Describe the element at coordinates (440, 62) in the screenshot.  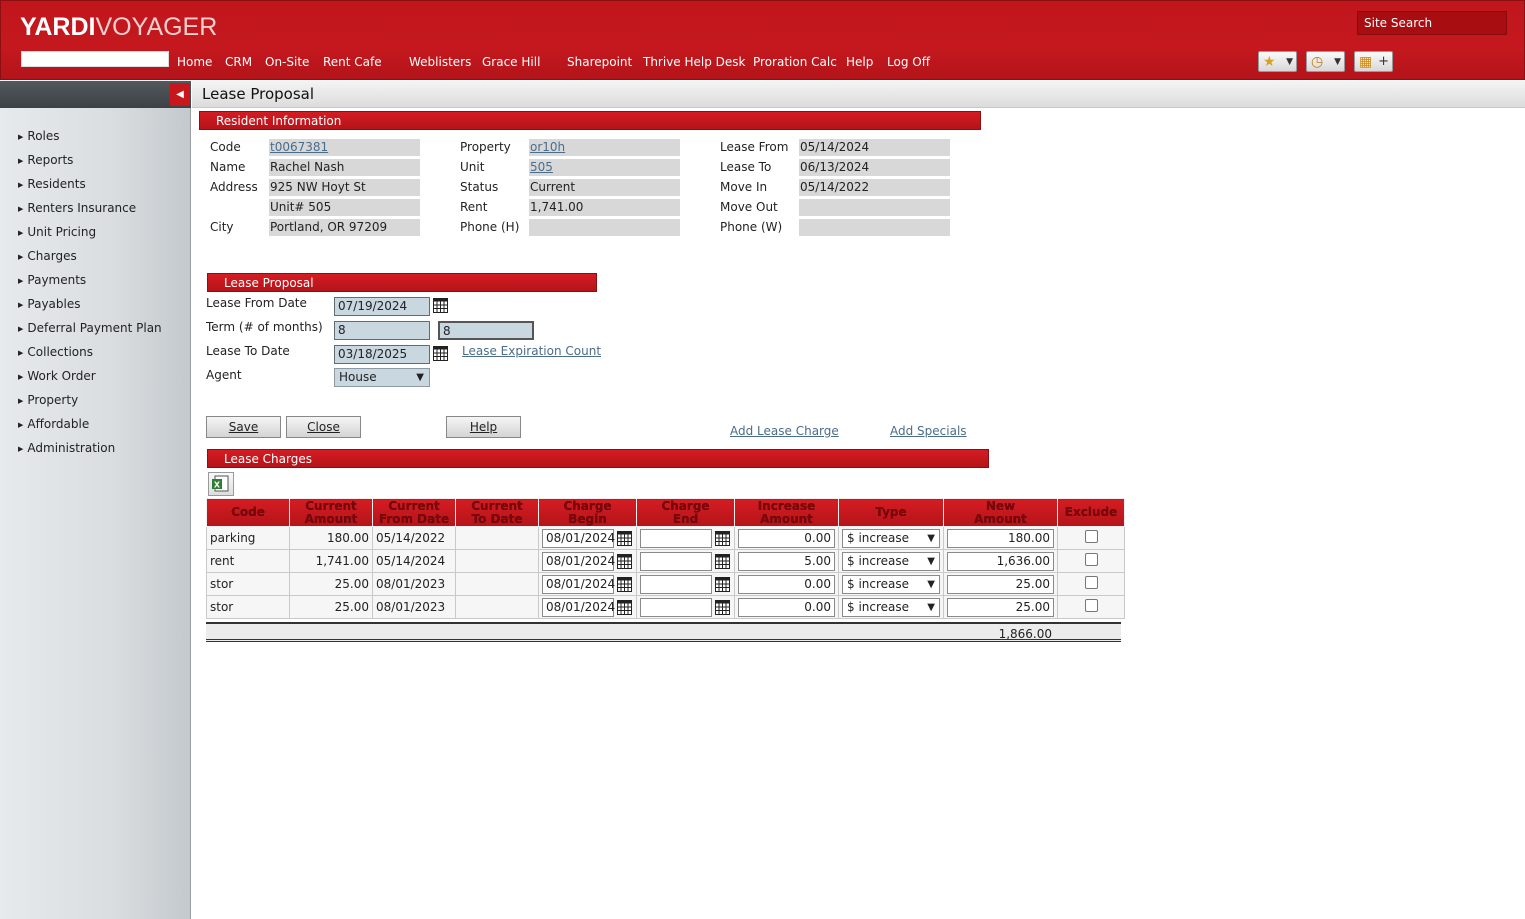
I see `nav-weblisters: Weblisters` at that location.